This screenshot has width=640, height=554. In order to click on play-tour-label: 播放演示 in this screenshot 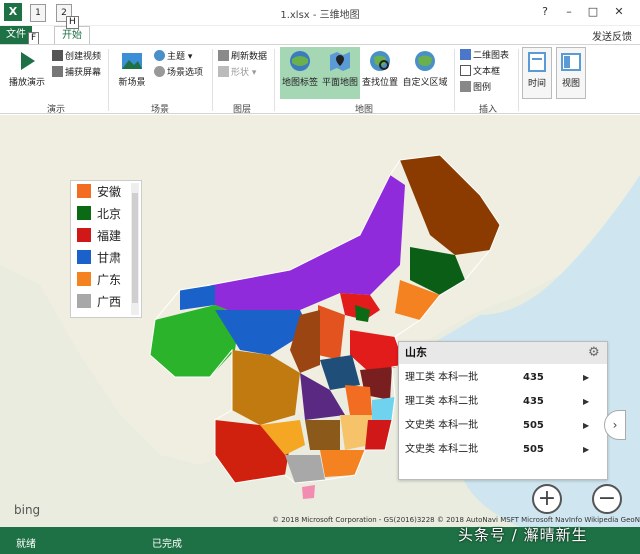, I will do `click(26, 83)`.